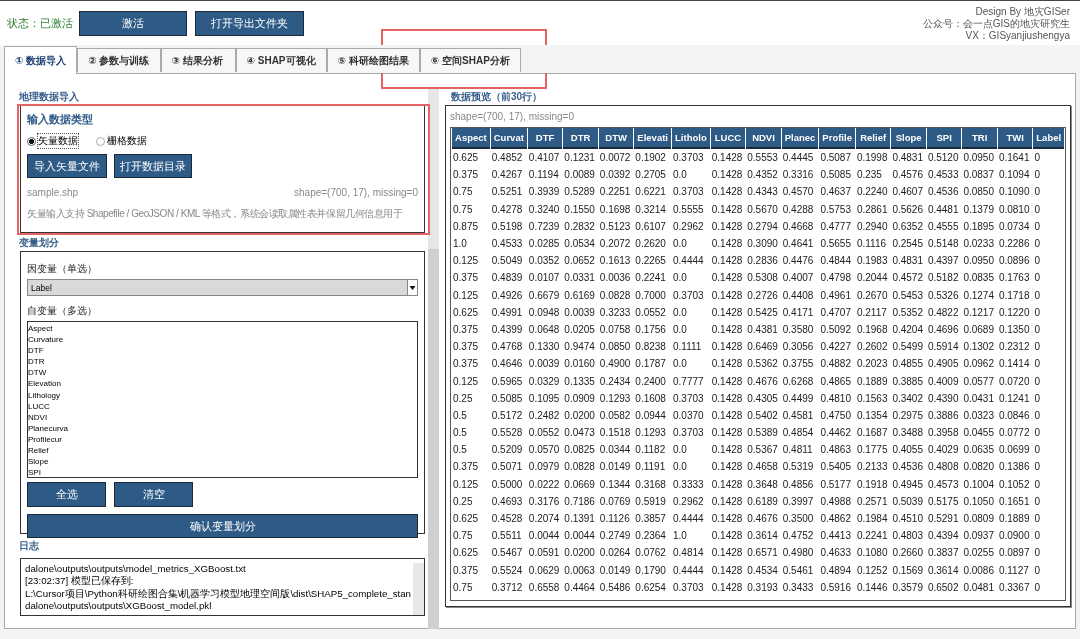 This screenshot has width=1080, height=639. What do you see at coordinates (470, 60) in the screenshot?
I see `tab: ⑥ 空间SHAP分析` at bounding box center [470, 60].